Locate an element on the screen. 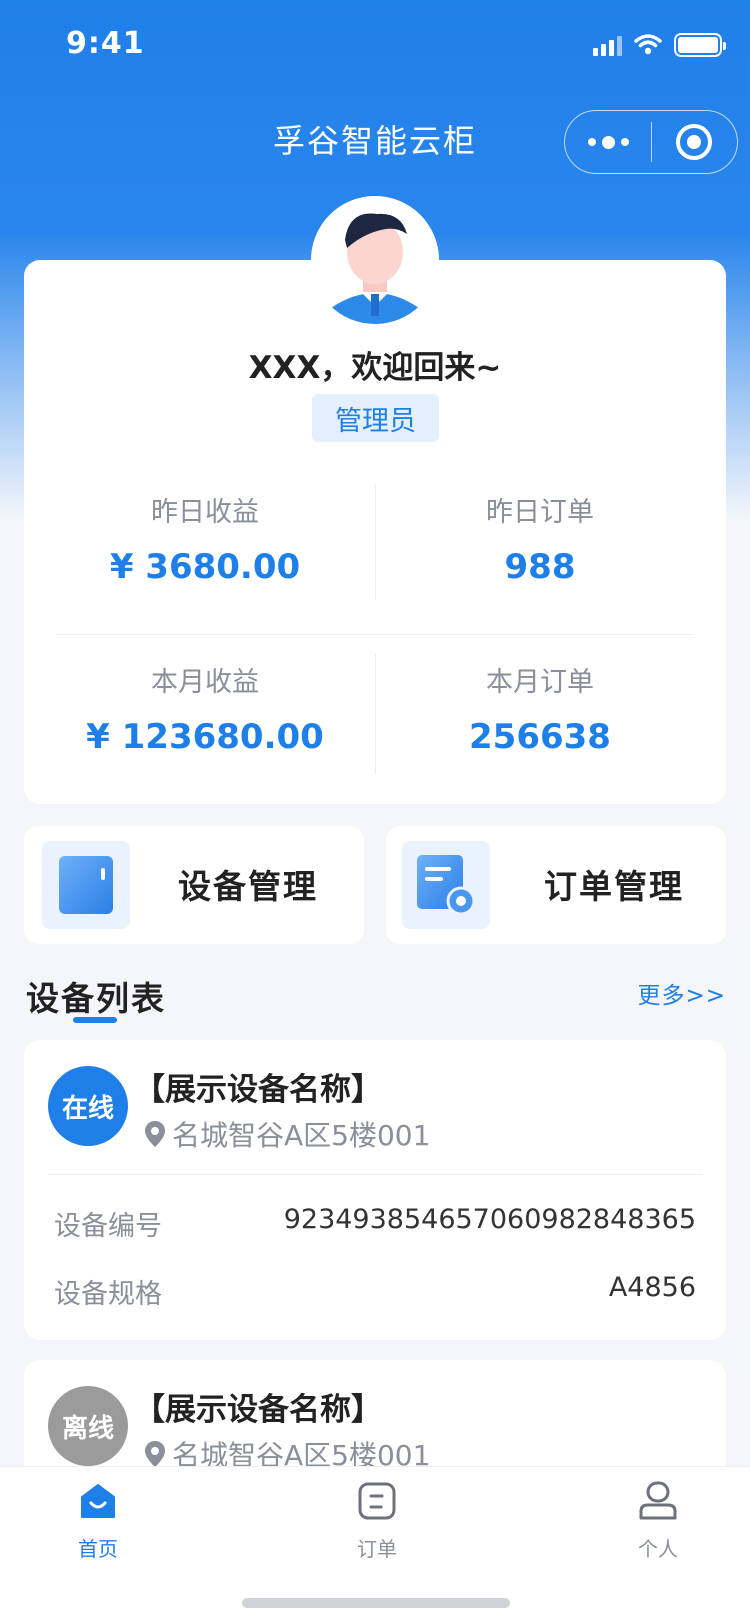 This screenshot has height=1624, width=750. wifi-icon is located at coordinates (648, 44).